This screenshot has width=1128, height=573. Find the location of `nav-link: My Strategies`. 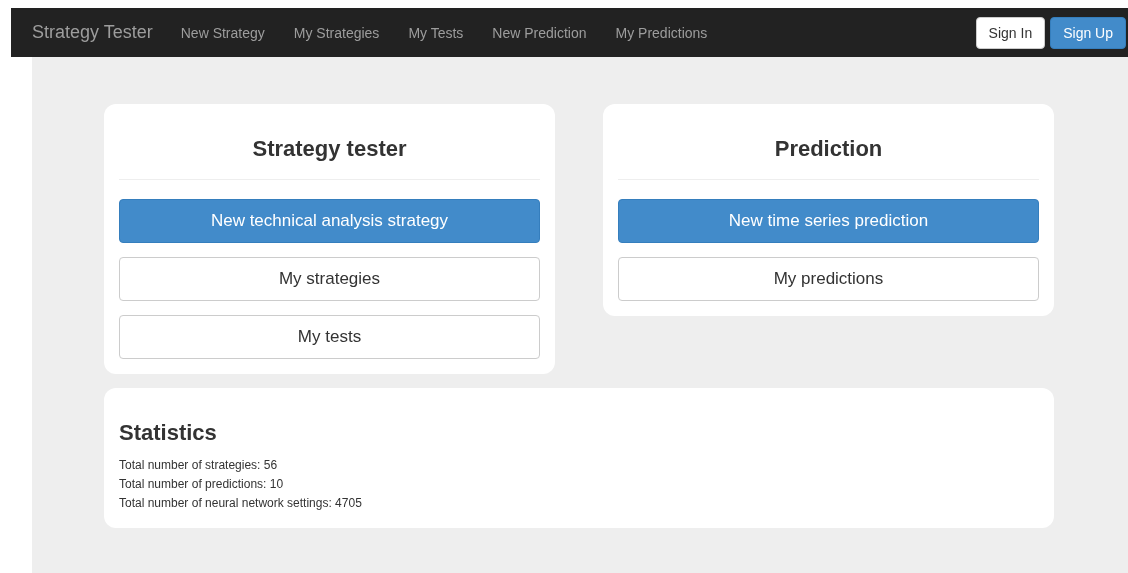

nav-link: My Strategies is located at coordinates (336, 32).